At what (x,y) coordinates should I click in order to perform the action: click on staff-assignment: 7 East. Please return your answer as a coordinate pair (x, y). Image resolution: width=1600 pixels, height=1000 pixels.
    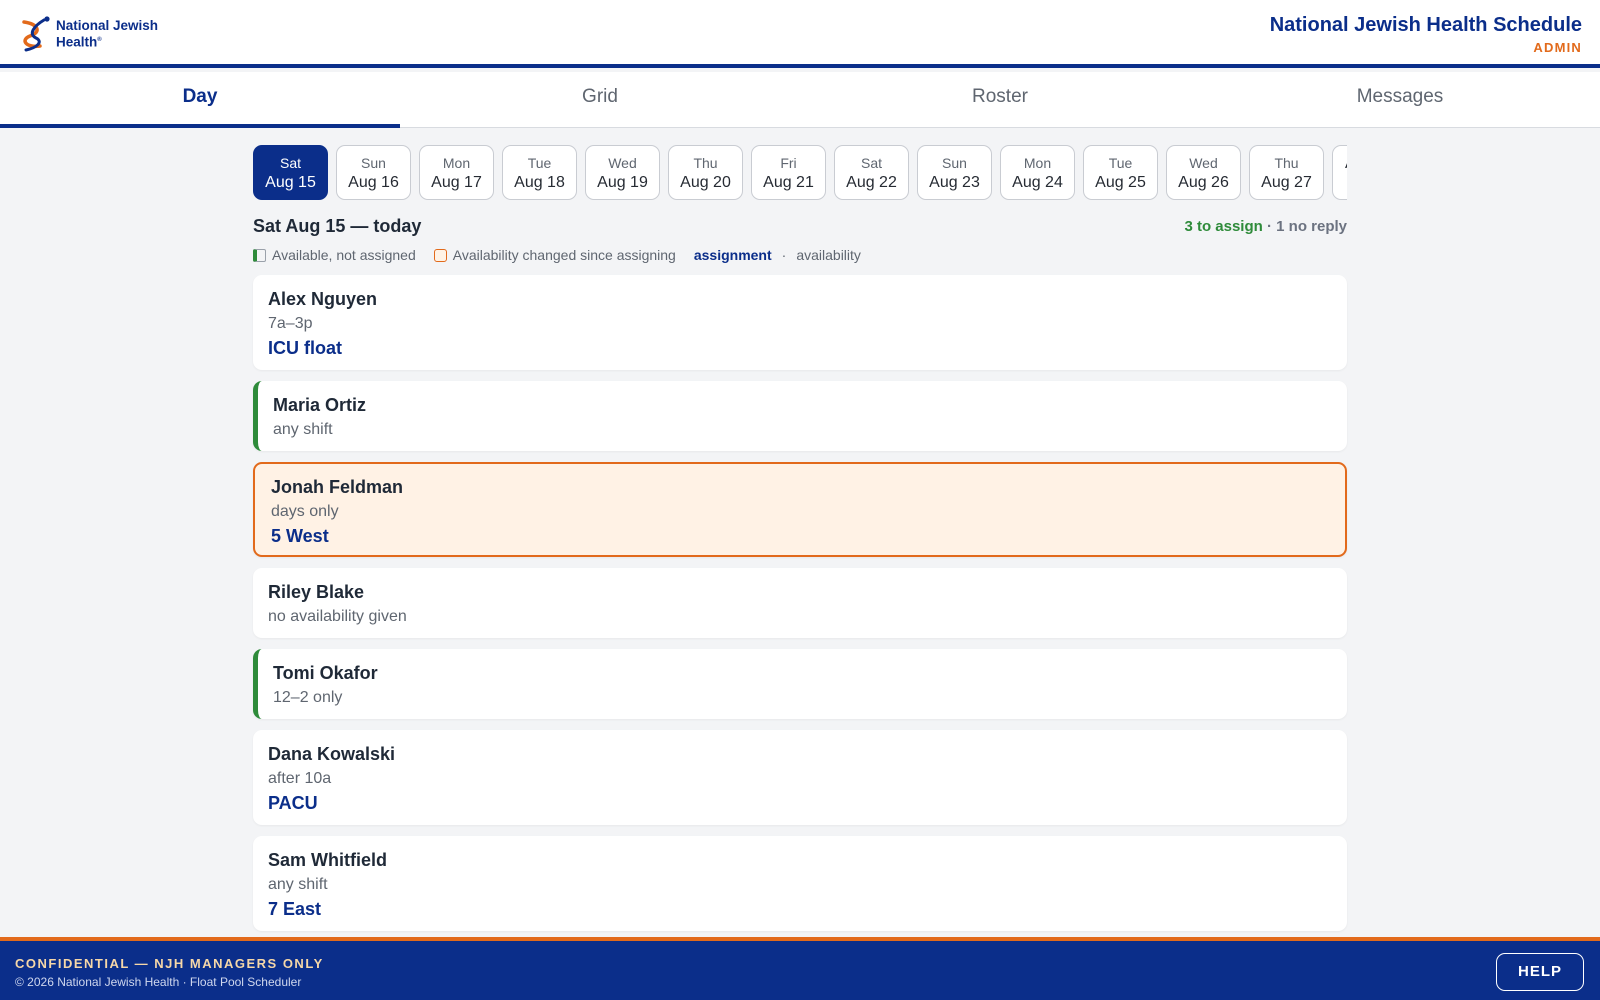
    Looking at the image, I should click on (295, 909).